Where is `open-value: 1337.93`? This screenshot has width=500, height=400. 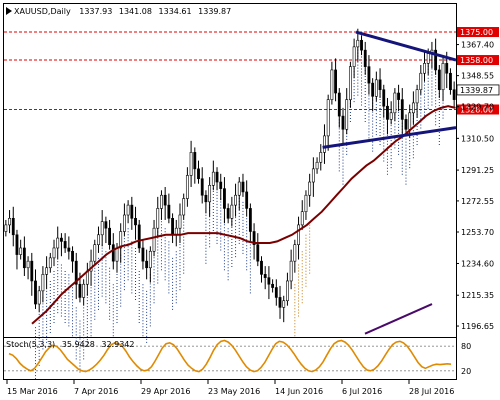 open-value: 1337.93 is located at coordinates (95, 11).